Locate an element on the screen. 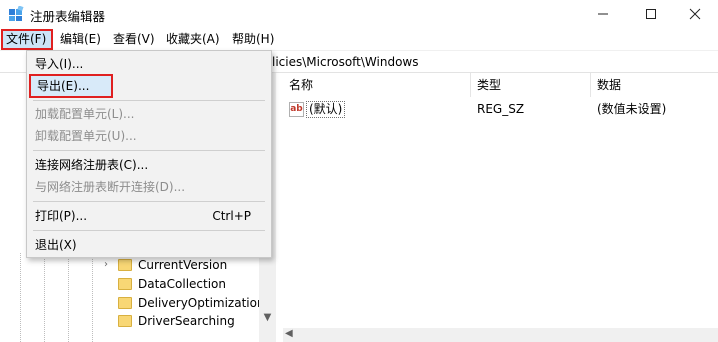 This screenshot has width=718, height=342. print-shortcut: Ctrl+P is located at coordinates (231, 216).